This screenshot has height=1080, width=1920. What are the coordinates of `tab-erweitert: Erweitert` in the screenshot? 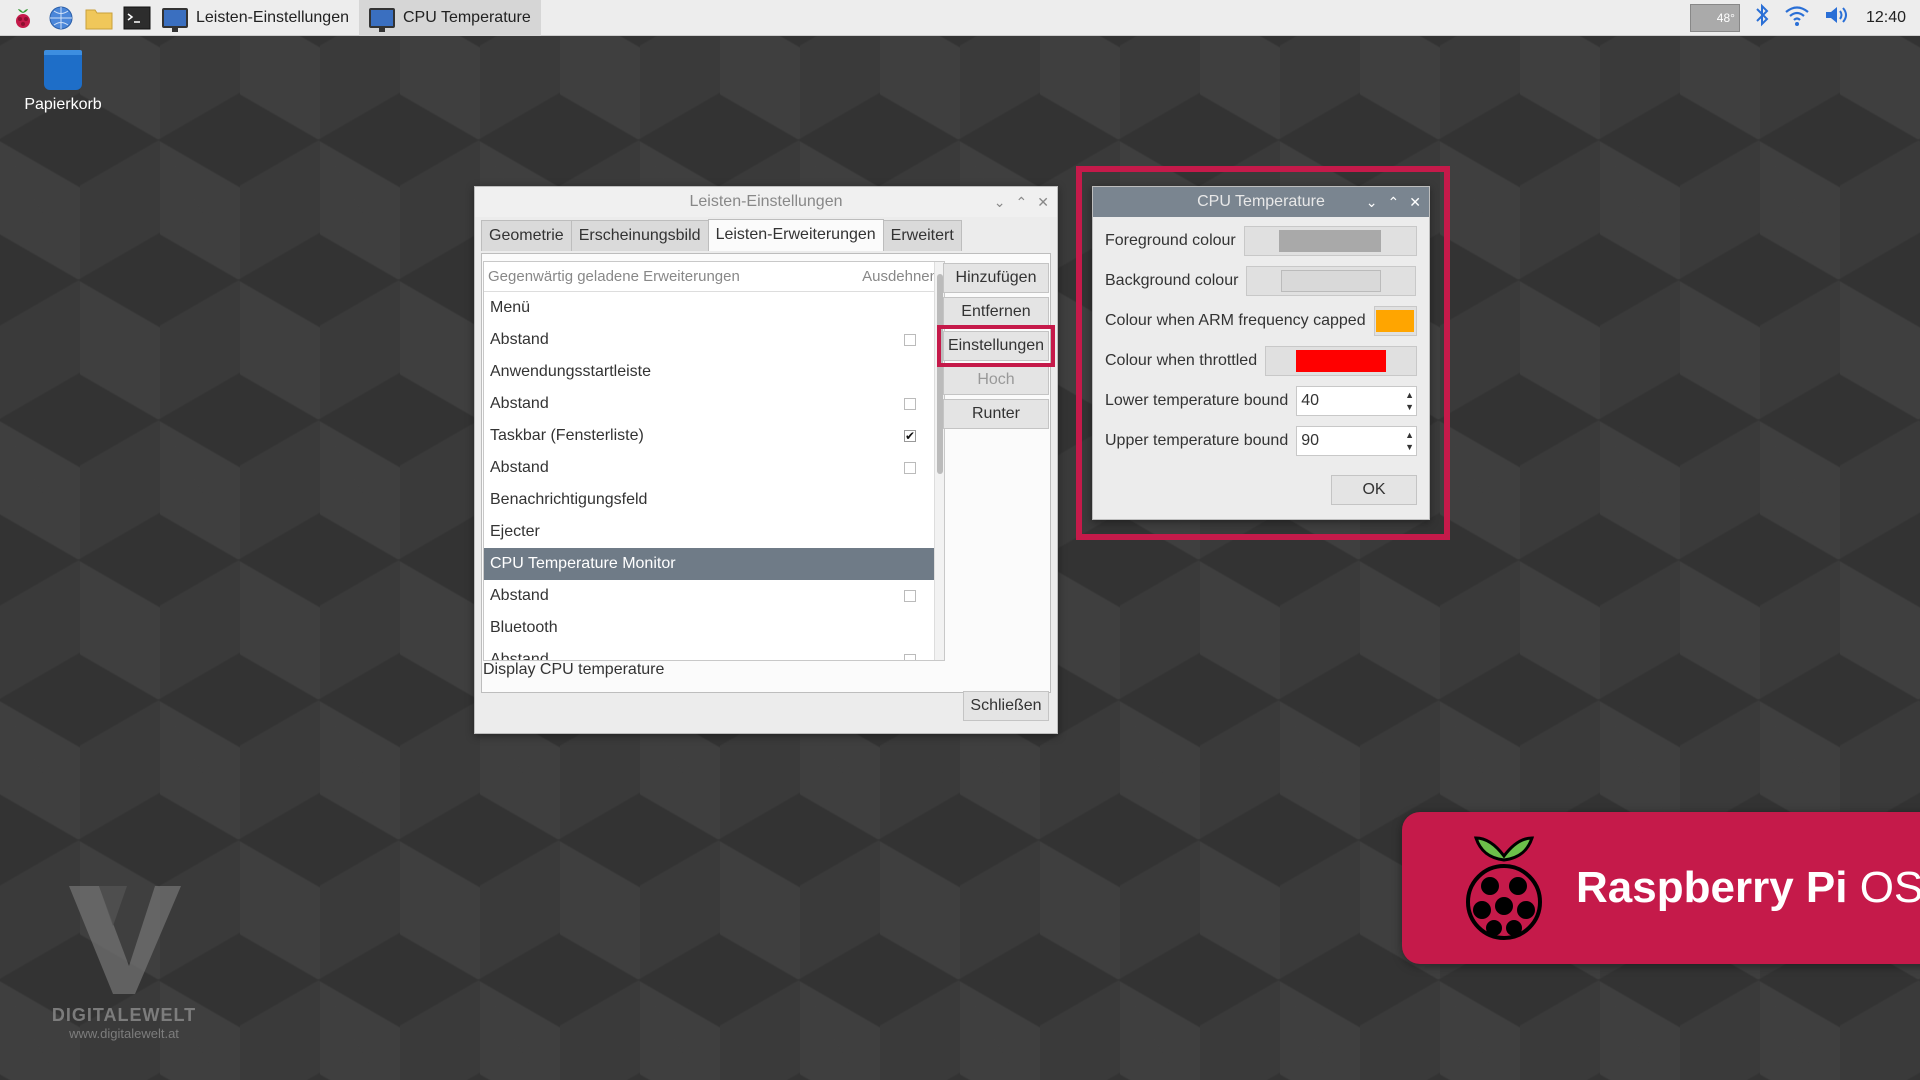 It's located at (922, 235).